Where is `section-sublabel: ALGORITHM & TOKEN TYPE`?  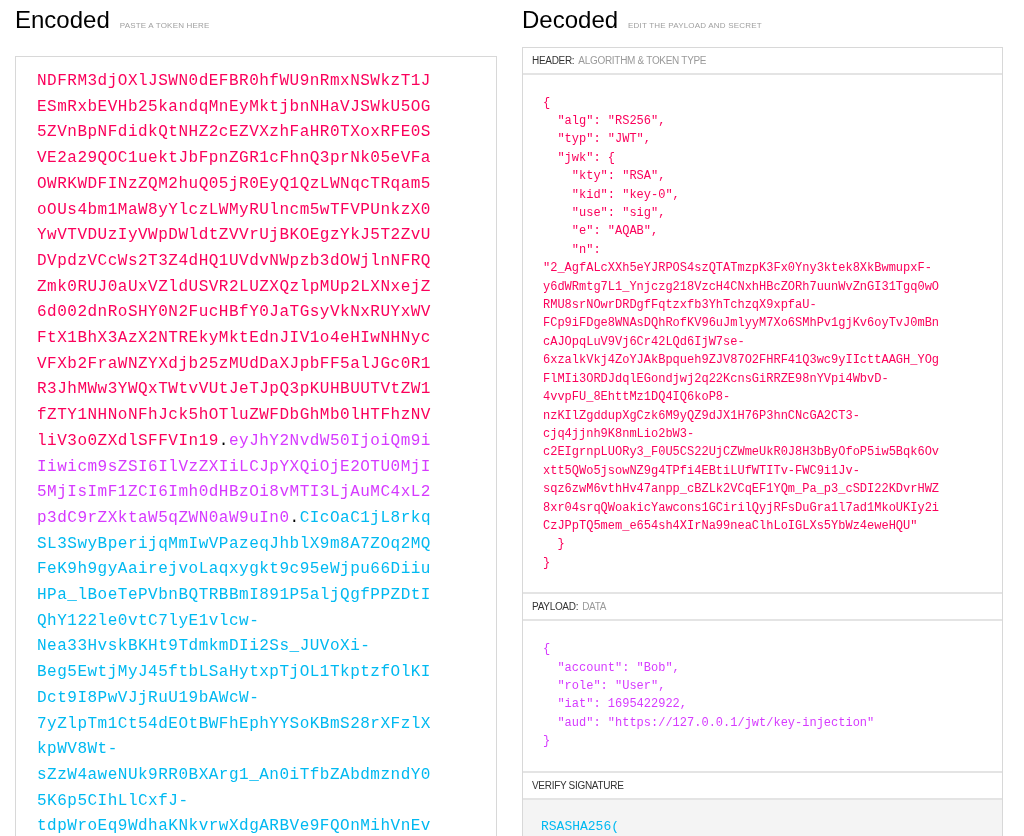 section-sublabel: ALGORITHM & TOKEN TYPE is located at coordinates (642, 60).